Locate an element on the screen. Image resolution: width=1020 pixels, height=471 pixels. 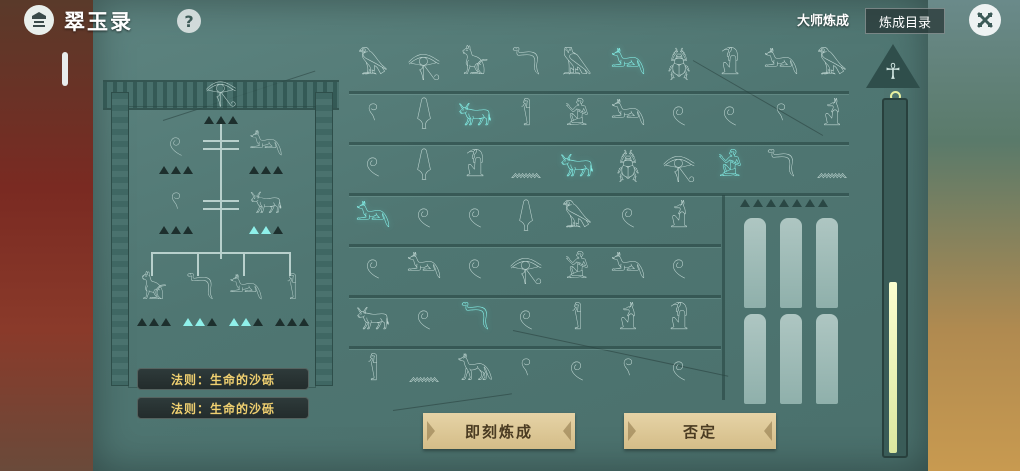
glyph-cell: 𓅓 is located at coordinates (577, 66).